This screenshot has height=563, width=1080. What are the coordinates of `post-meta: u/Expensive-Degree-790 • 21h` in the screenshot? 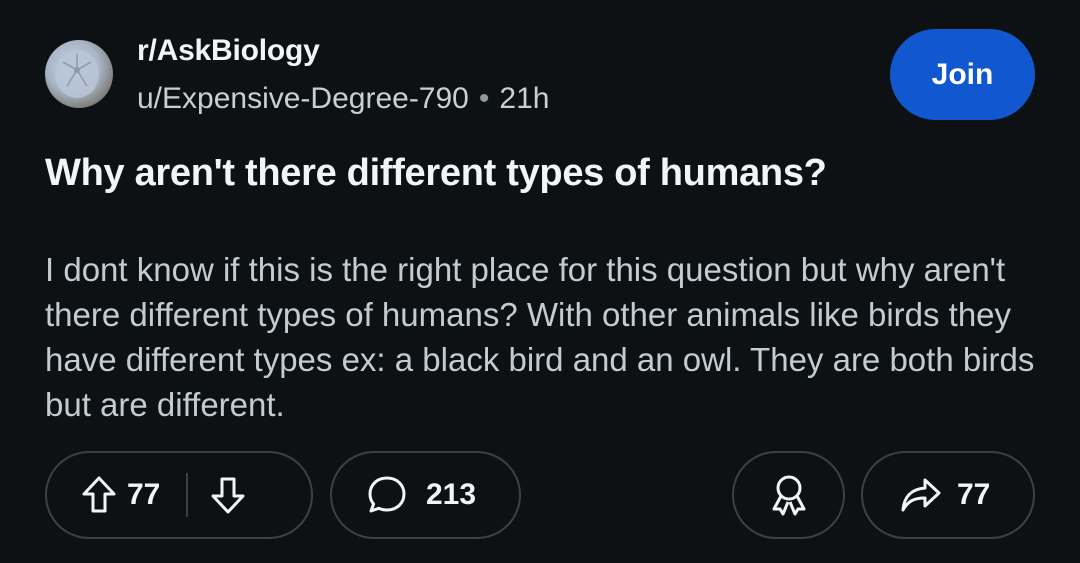 It's located at (343, 99).